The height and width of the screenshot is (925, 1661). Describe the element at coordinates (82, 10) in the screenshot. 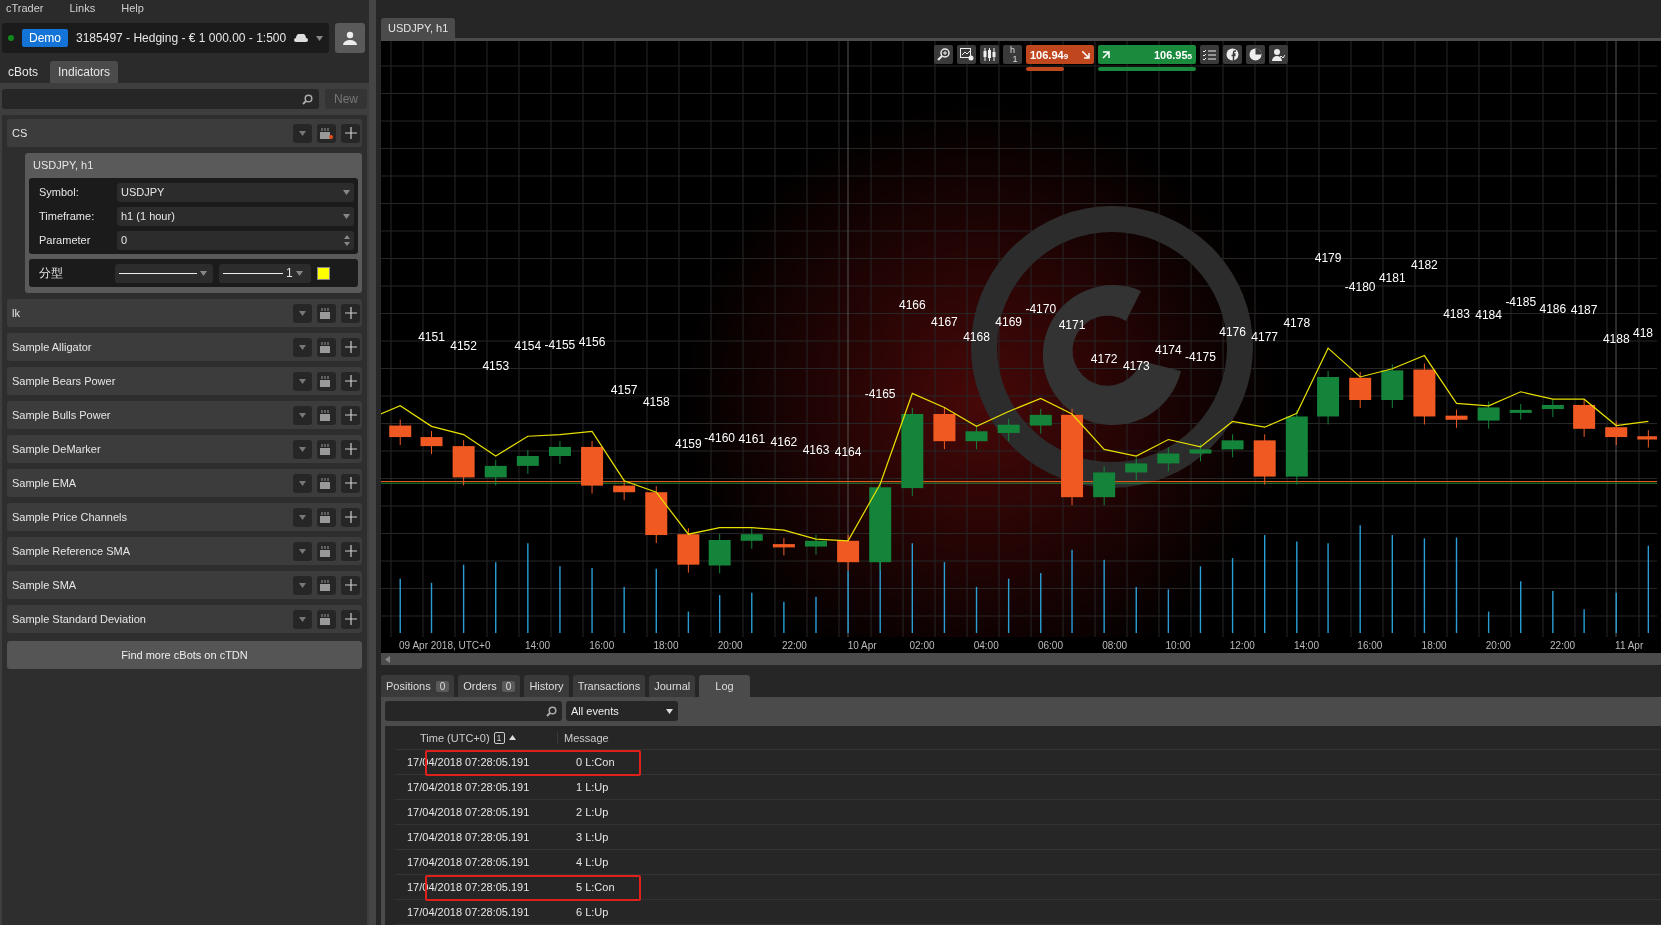

I see `menu-item: Links` at that location.